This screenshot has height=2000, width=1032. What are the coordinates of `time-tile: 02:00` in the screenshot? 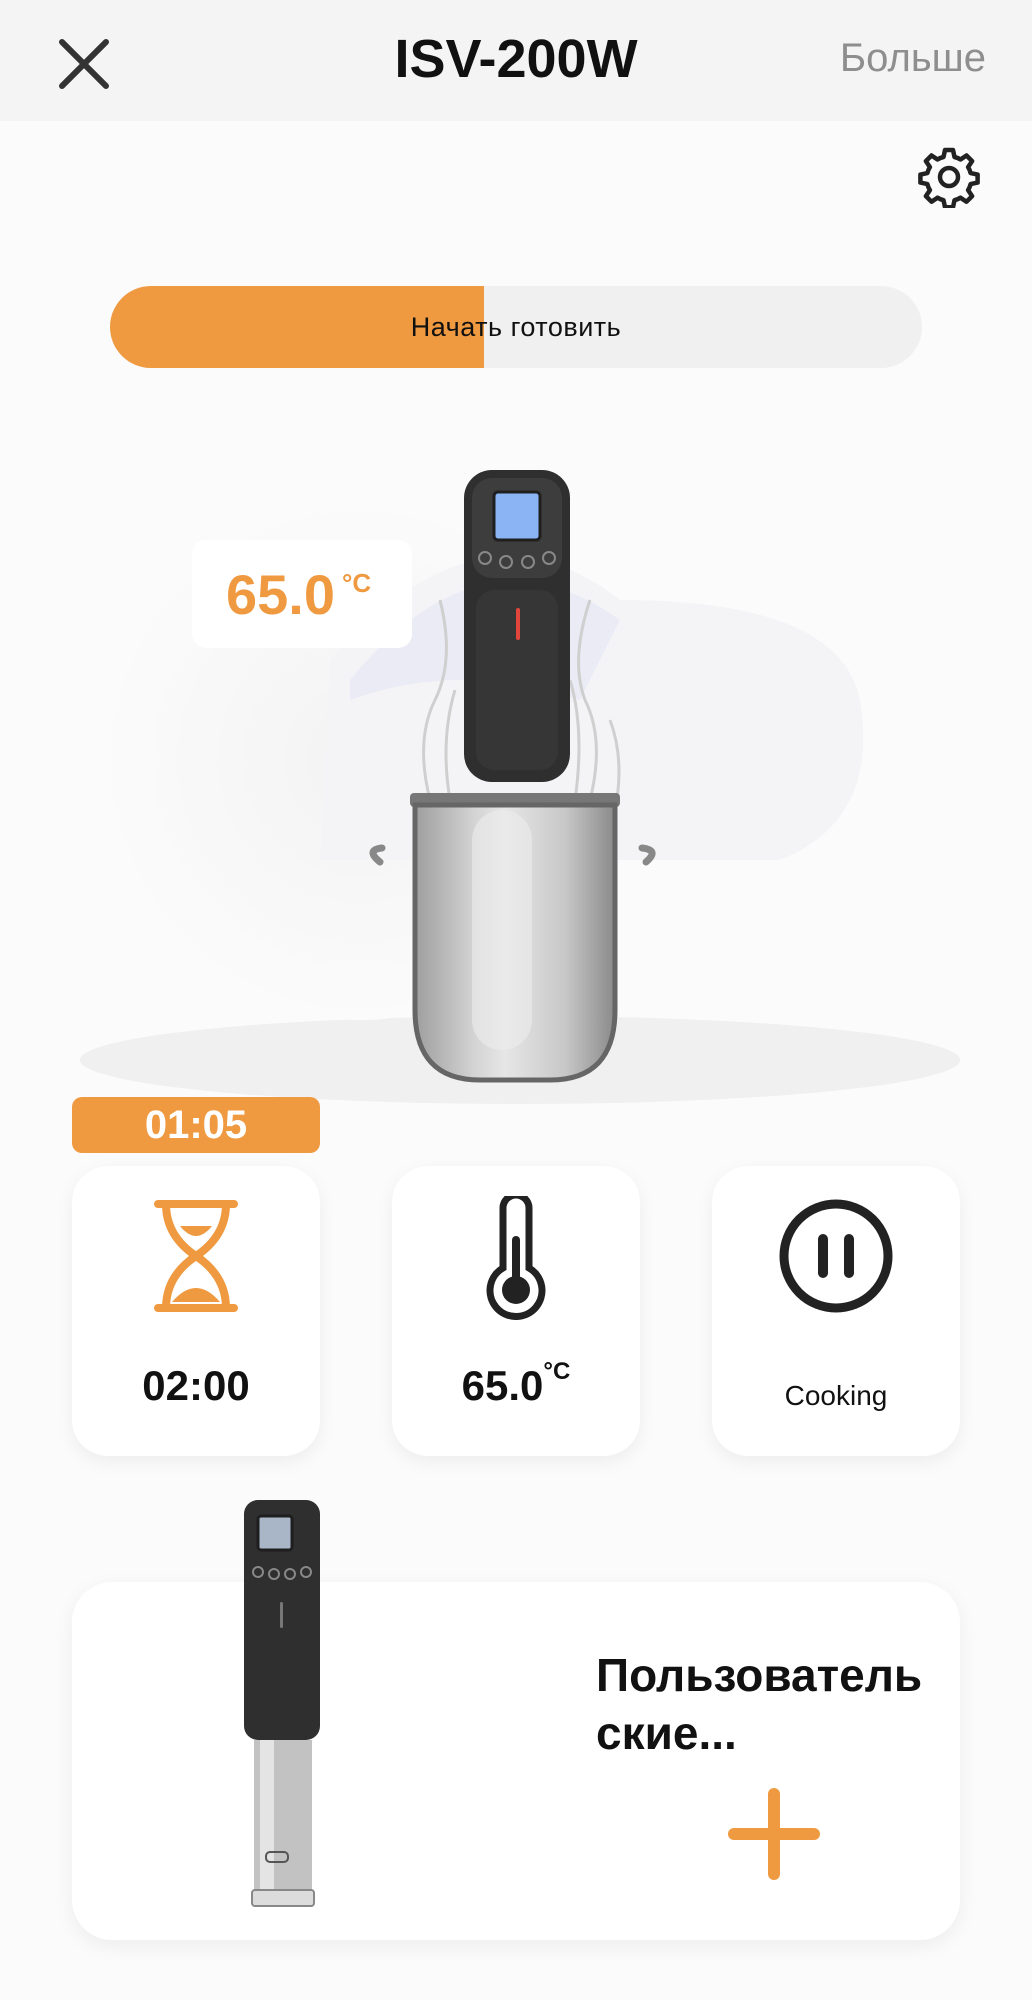 It's located at (196, 1311).